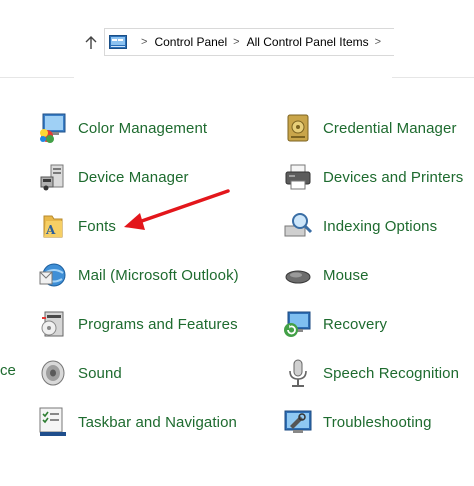 The image size is (474, 486). I want to click on control-panel-icon, so click(119, 42).